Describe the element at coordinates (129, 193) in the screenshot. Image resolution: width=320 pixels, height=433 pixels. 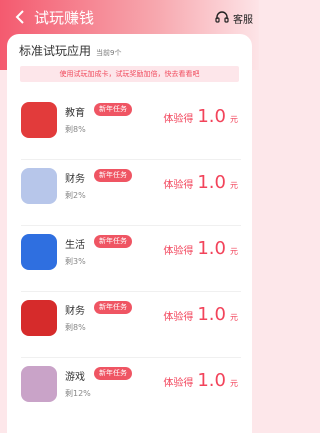
I see `app-list-item: 财务 新年任务 剩2% 体验得 1.0 元` at that location.